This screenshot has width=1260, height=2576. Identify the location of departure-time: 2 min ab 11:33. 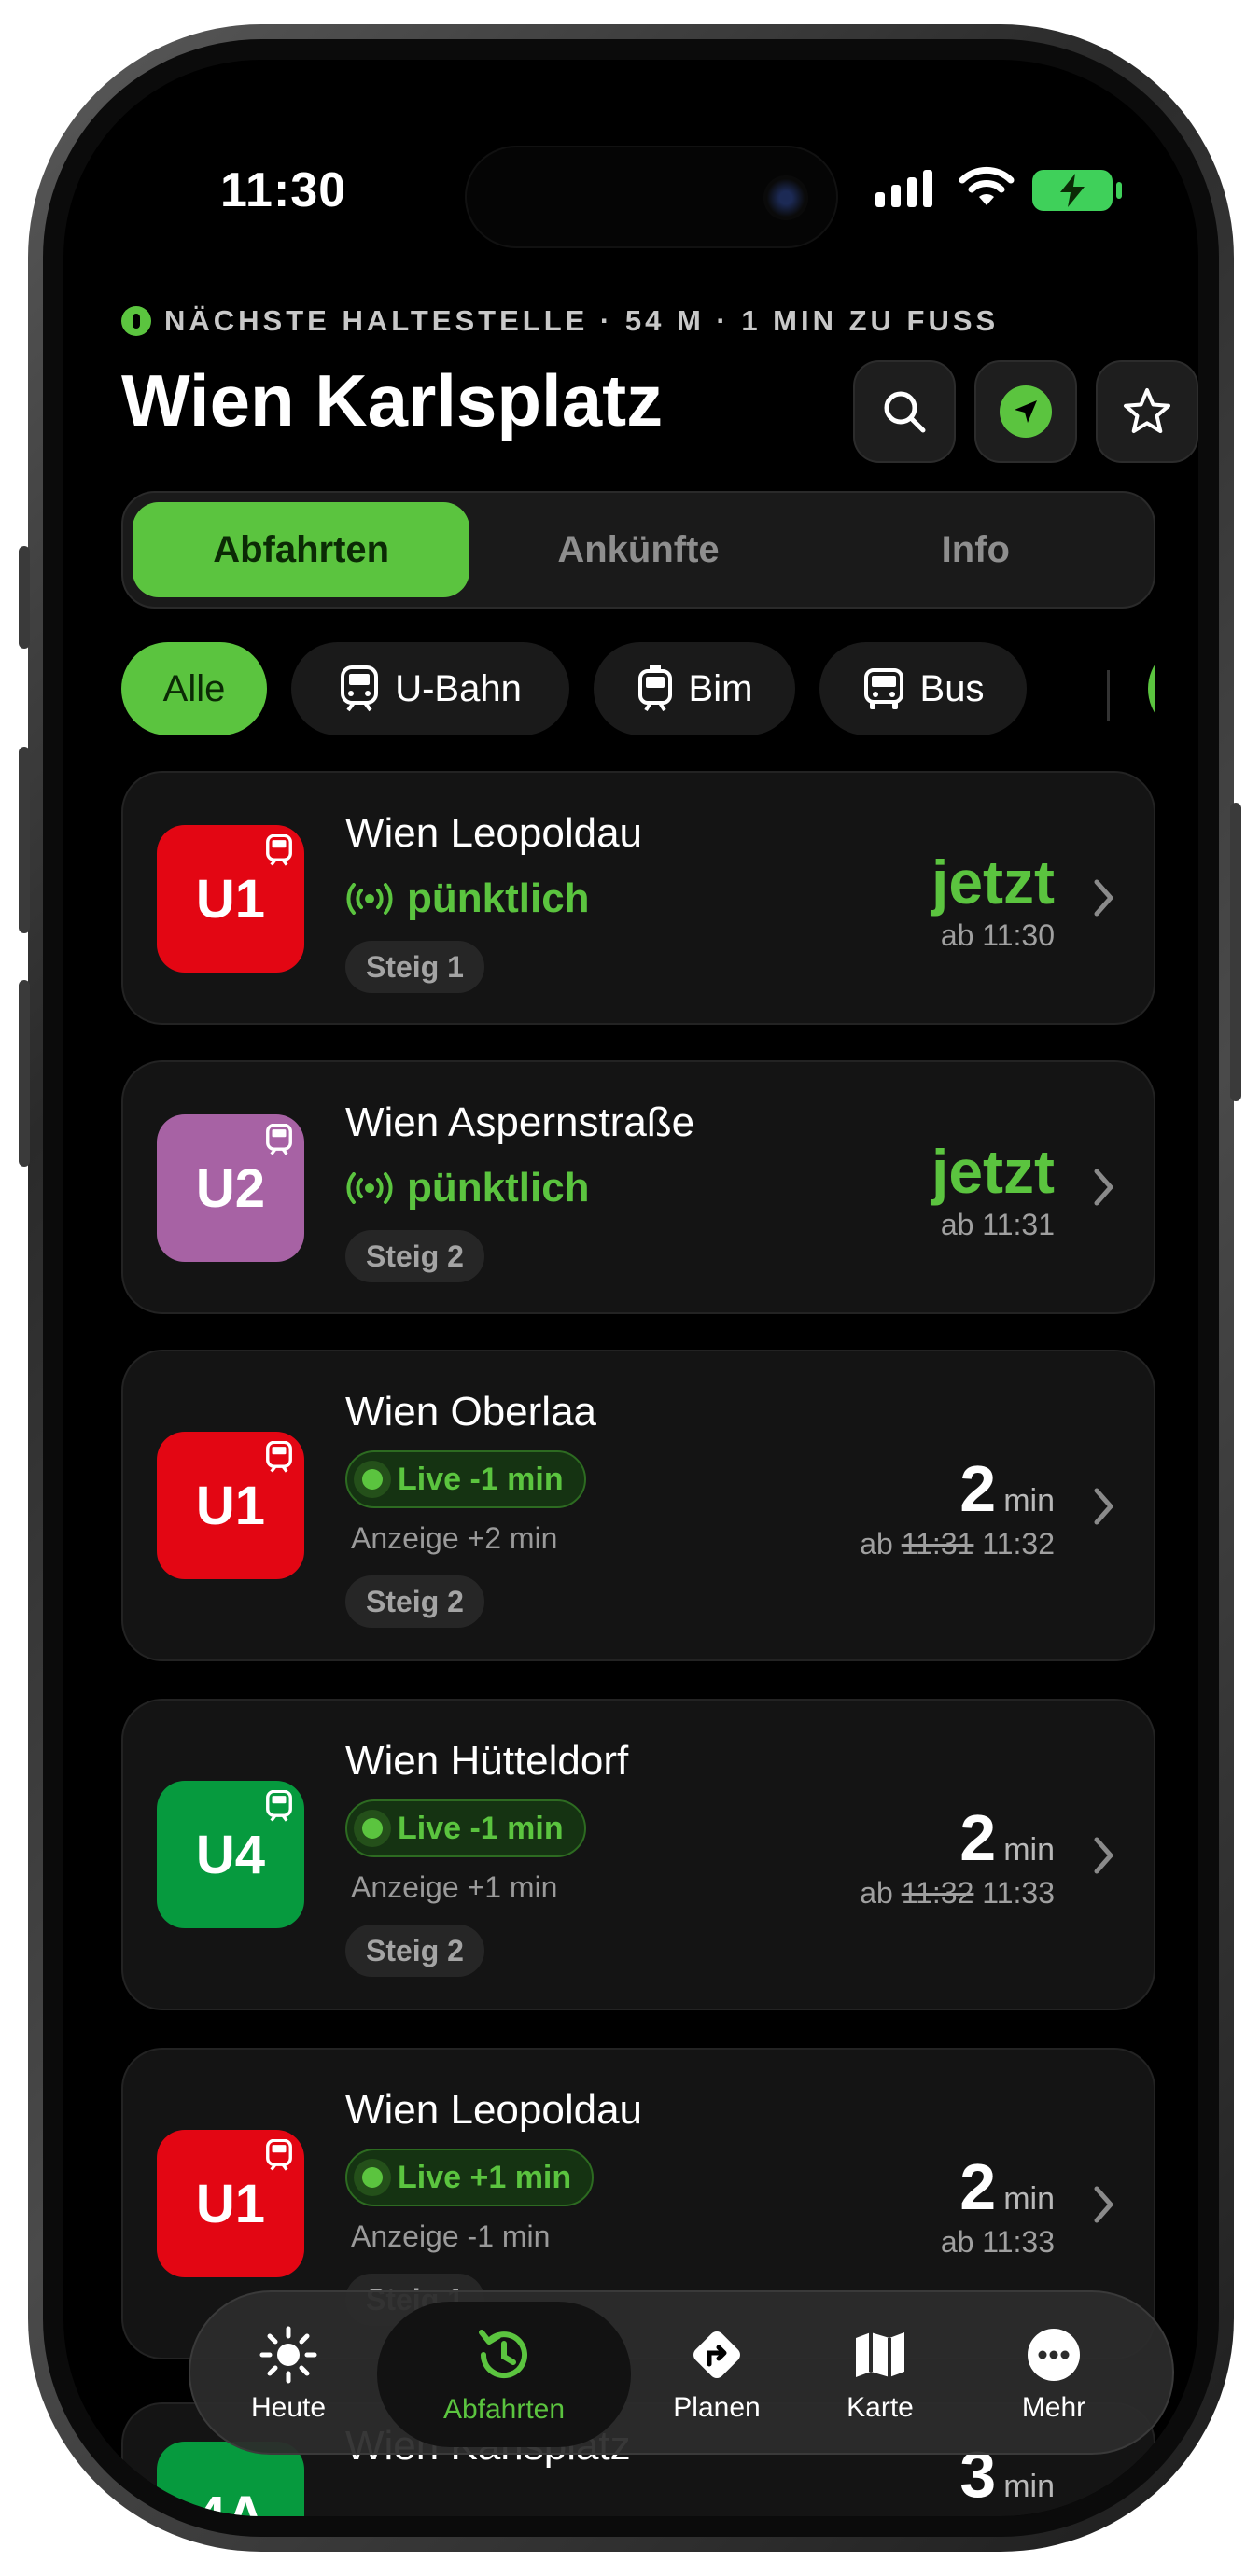
(998, 2207).